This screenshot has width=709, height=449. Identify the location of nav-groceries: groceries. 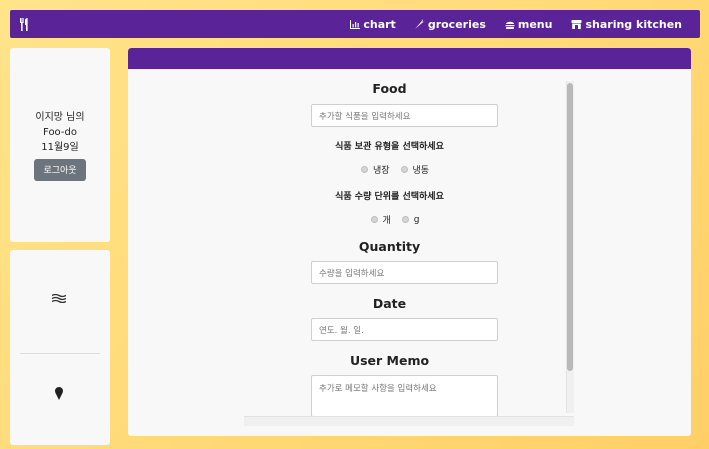
(450, 24).